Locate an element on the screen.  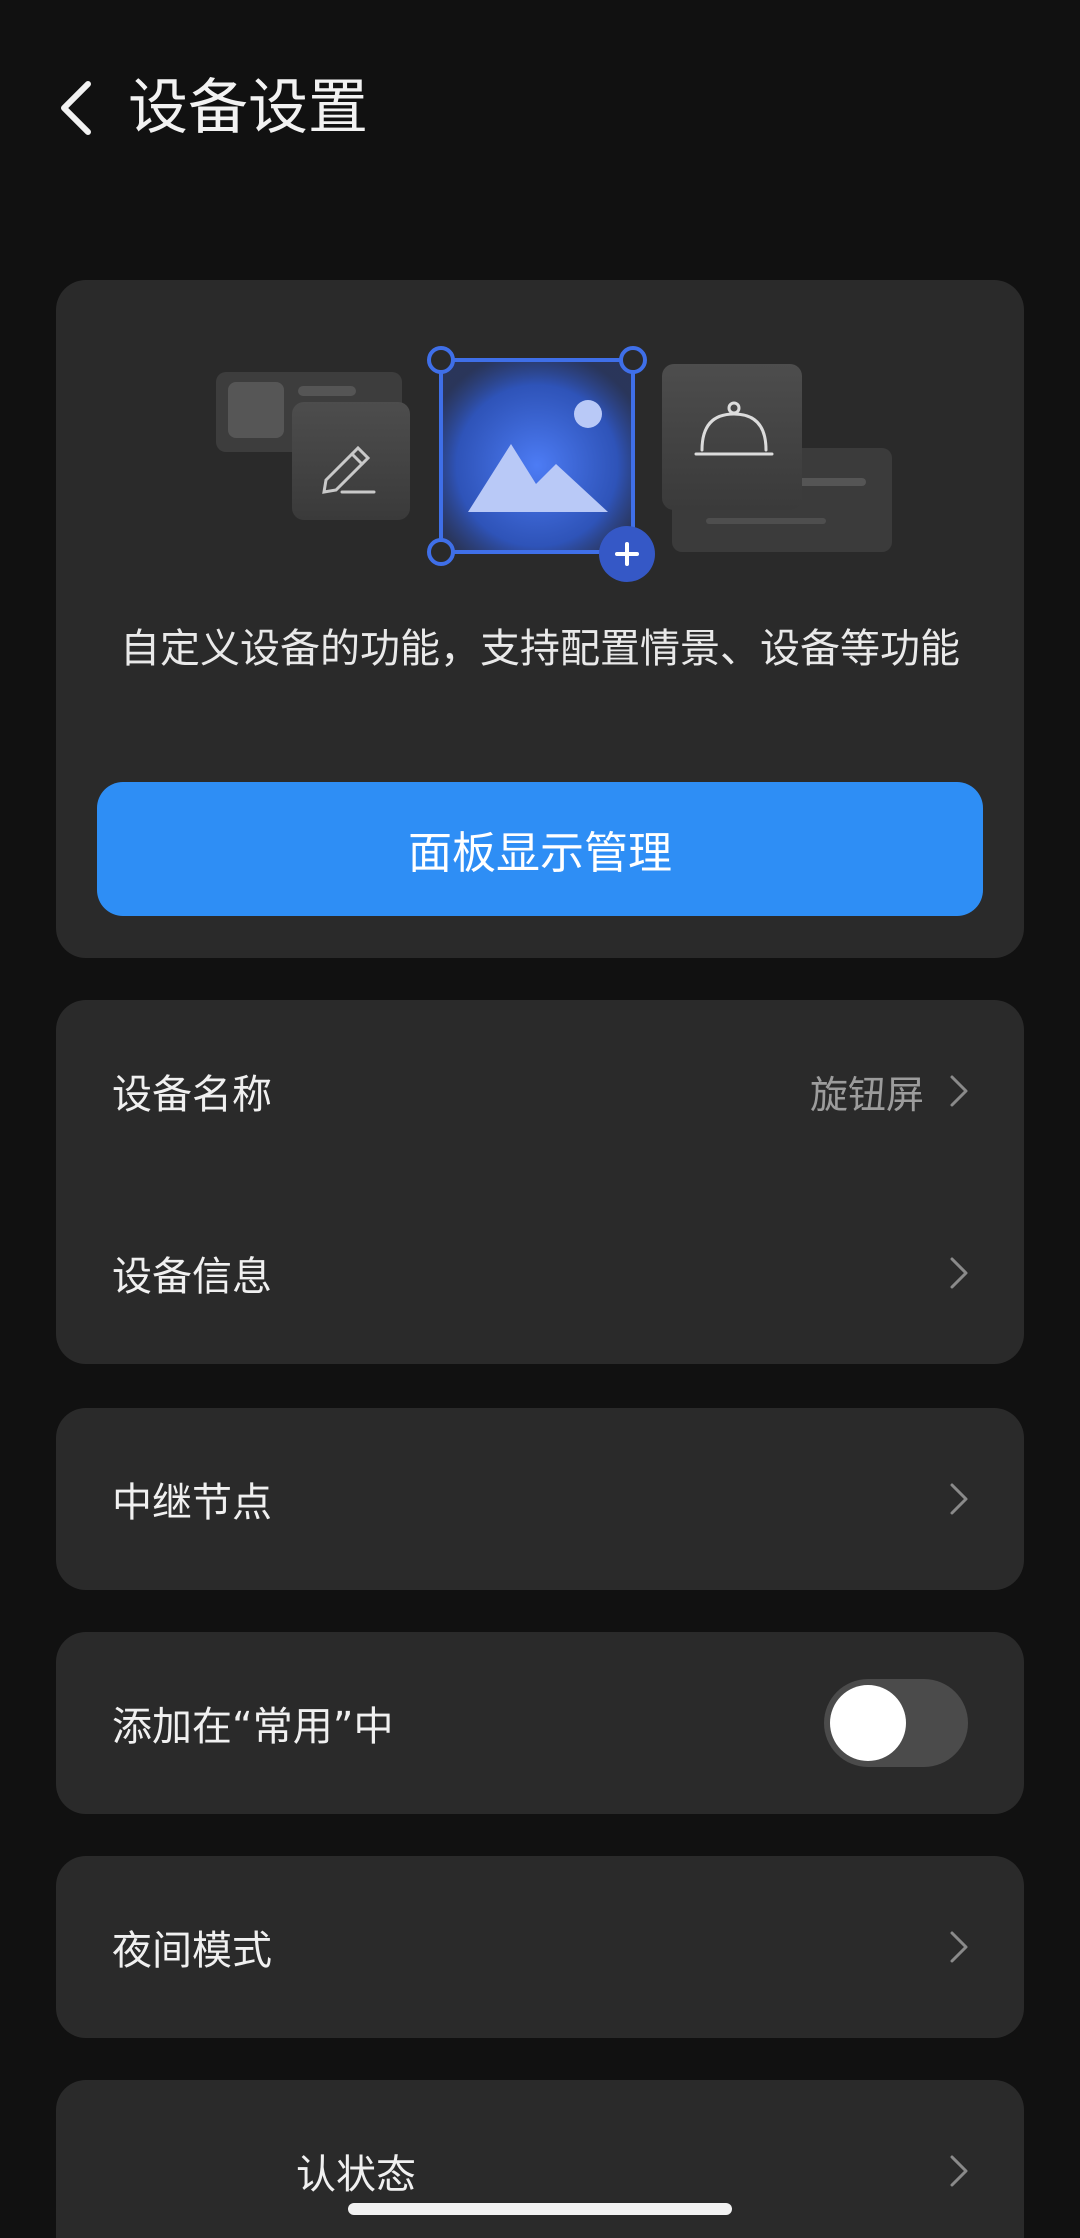
image-card is located at coordinates (541, 464).